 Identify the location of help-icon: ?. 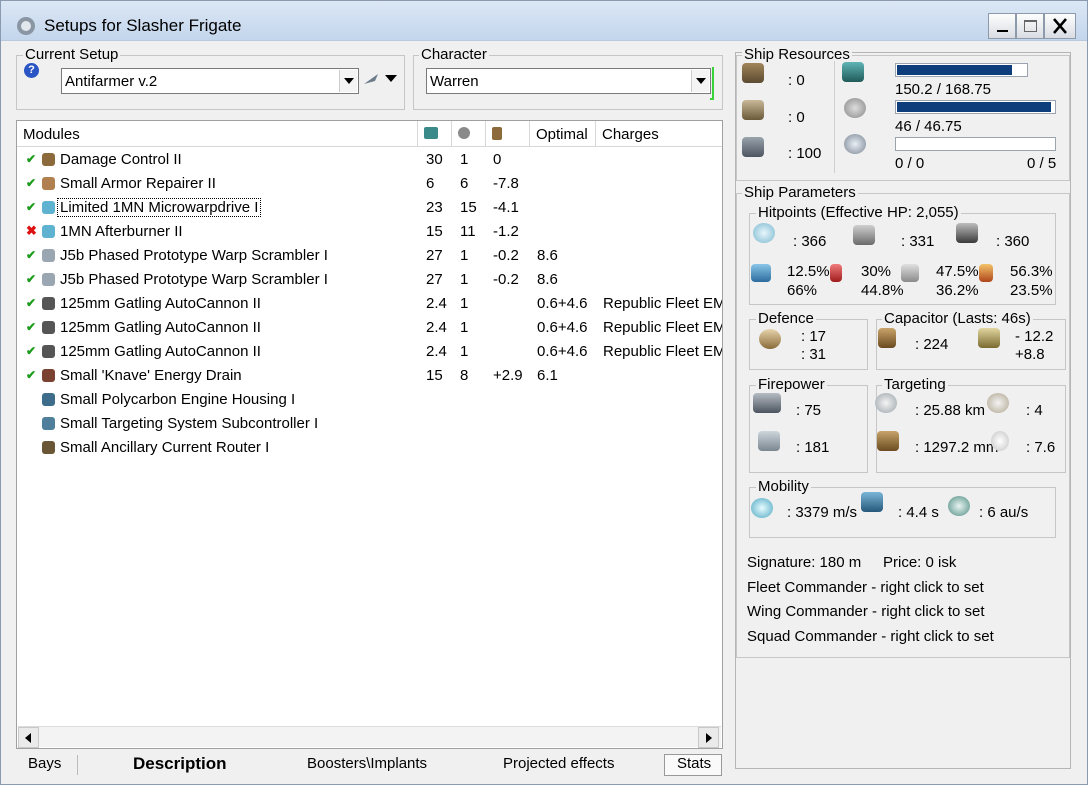
(31, 70).